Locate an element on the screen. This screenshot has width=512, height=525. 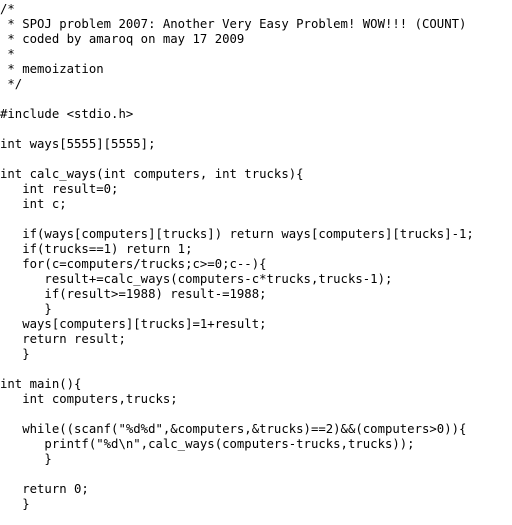
code-line-18: for(c=computers/trucks;c>=0;c--){ is located at coordinates (133, 264).